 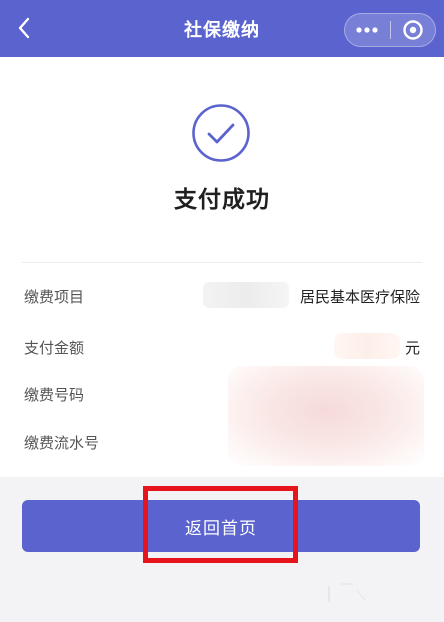 I want to click on detail-row-serial-number: 缴费流水号, so click(x=222, y=444).